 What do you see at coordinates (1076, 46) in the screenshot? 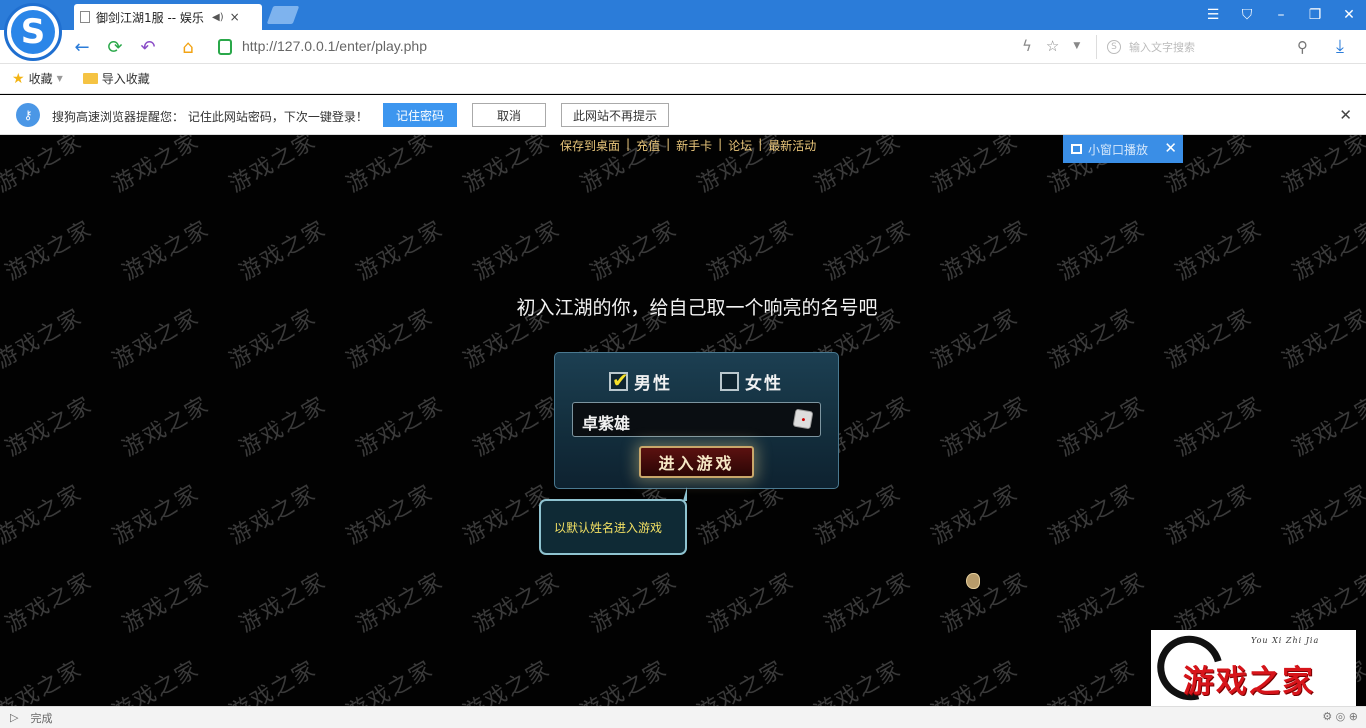
I see `chevron-down-icon: ▼` at bounding box center [1076, 46].